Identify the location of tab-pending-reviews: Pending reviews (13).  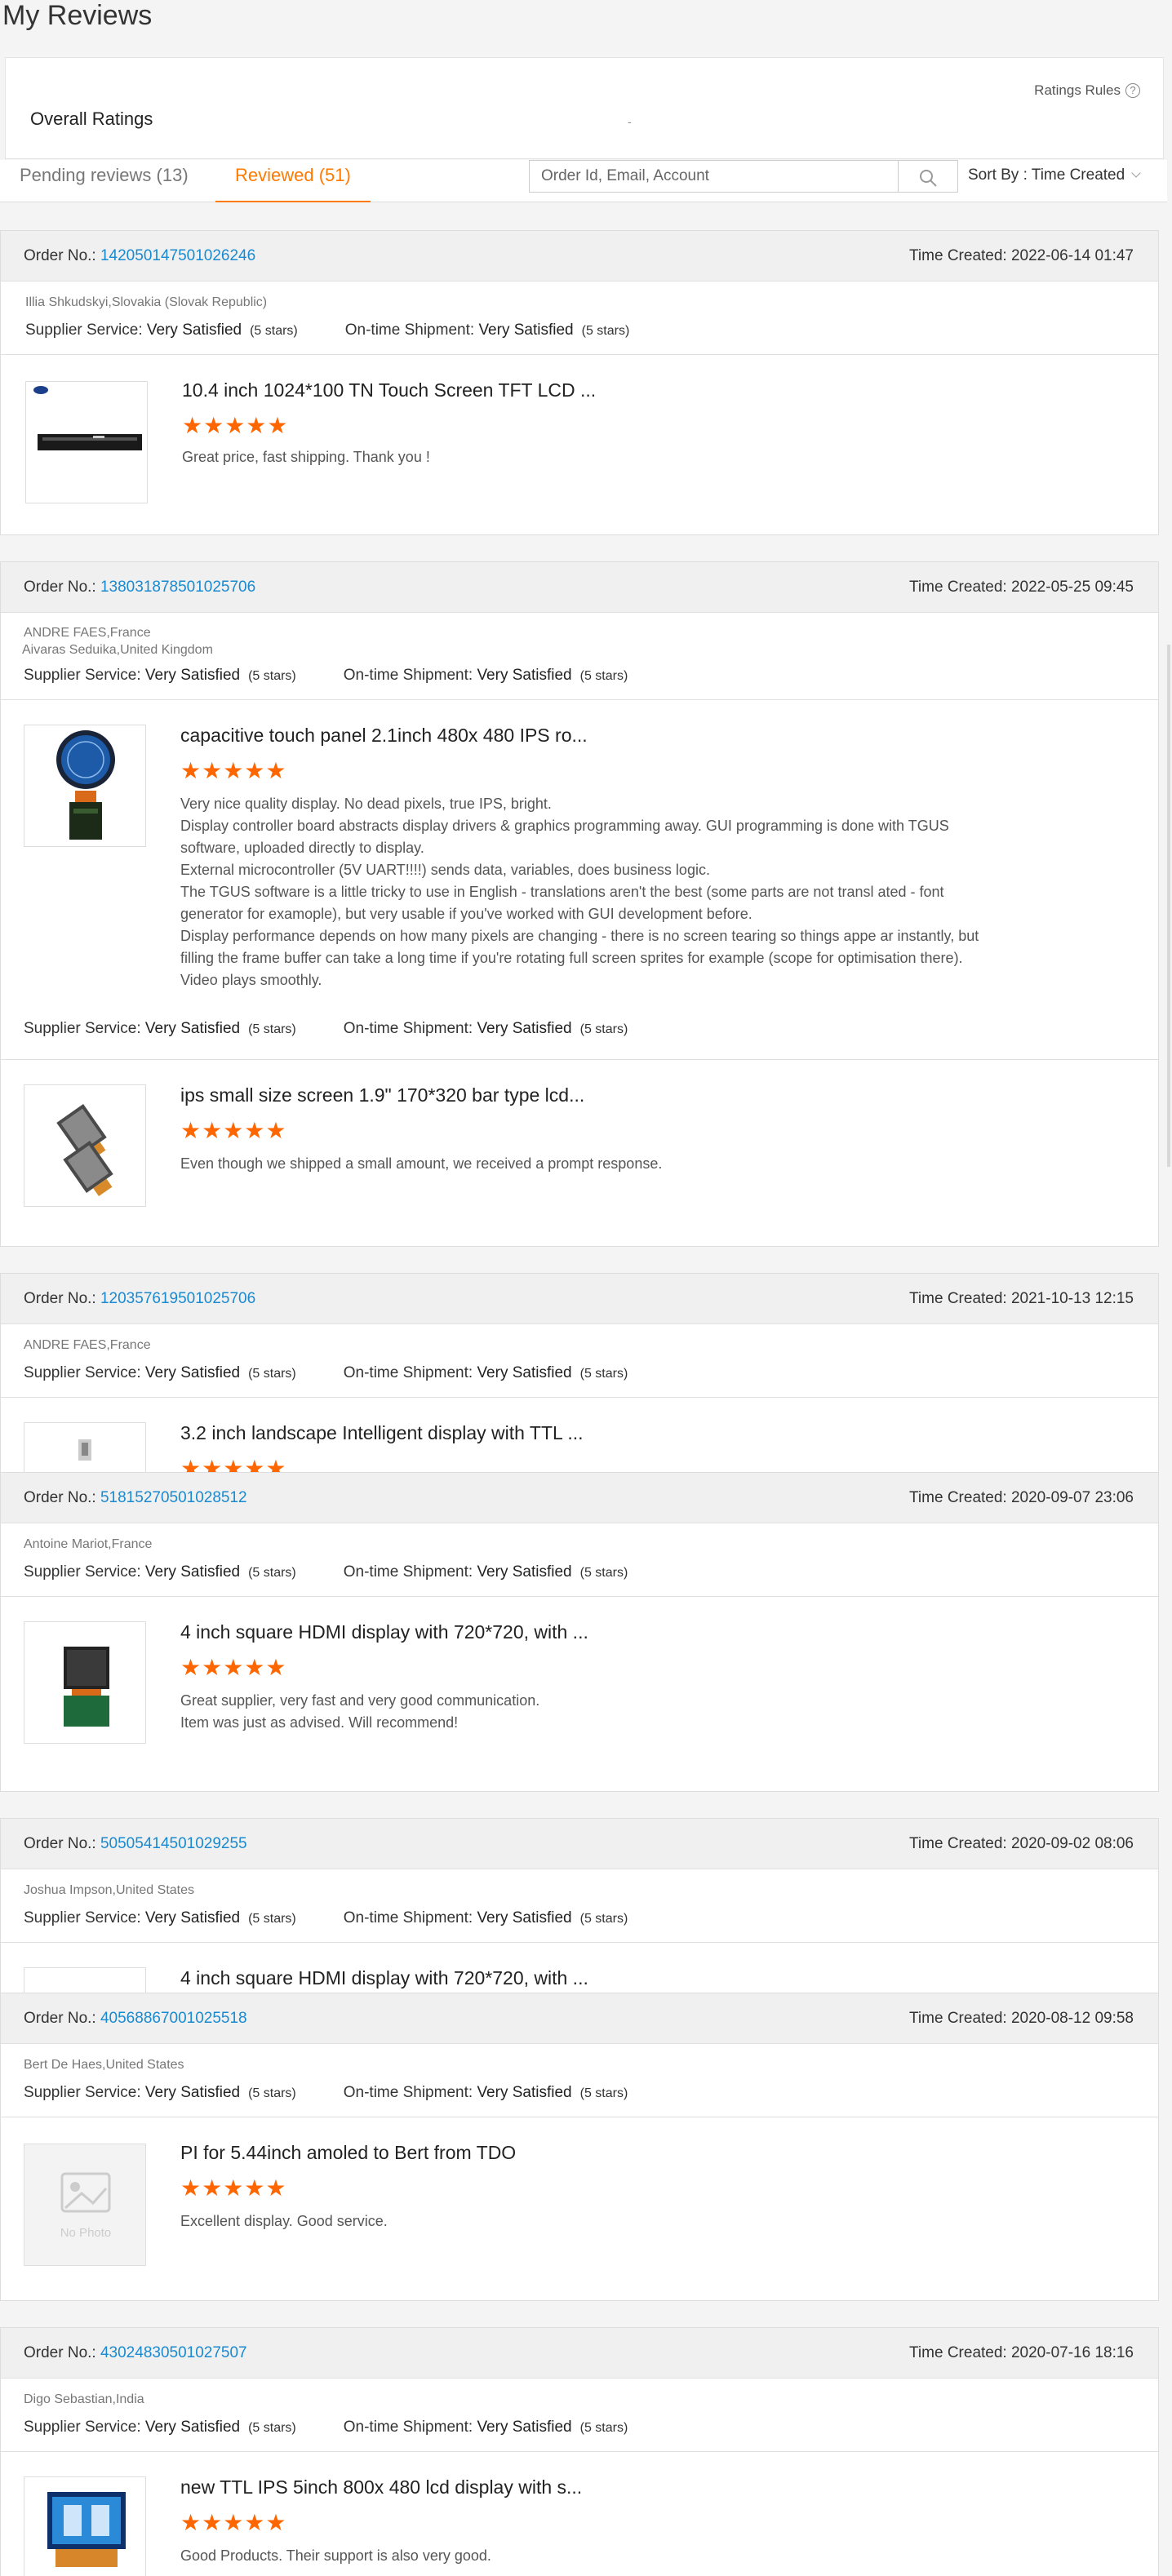
(104, 181).